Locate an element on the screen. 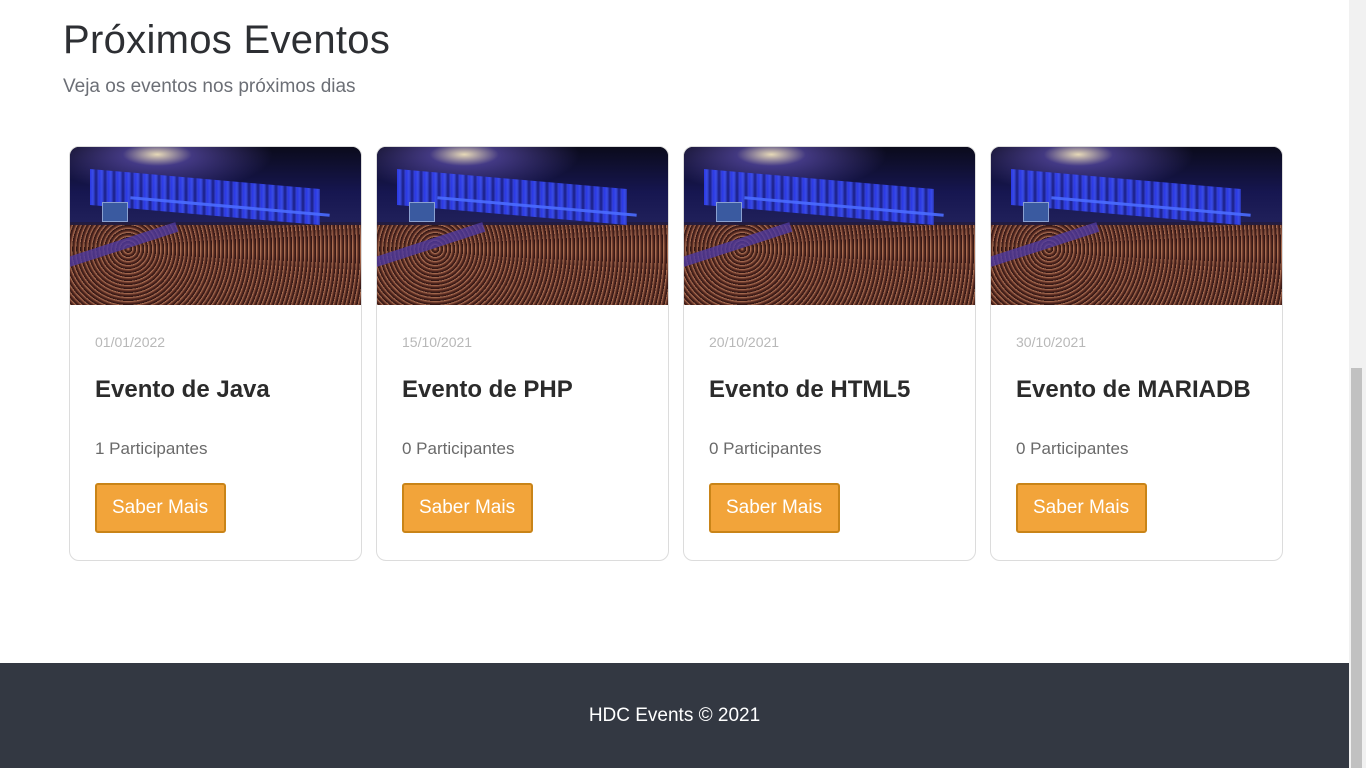 The image size is (1366, 768). event-date: 30/10/2021 is located at coordinates (1051, 342).